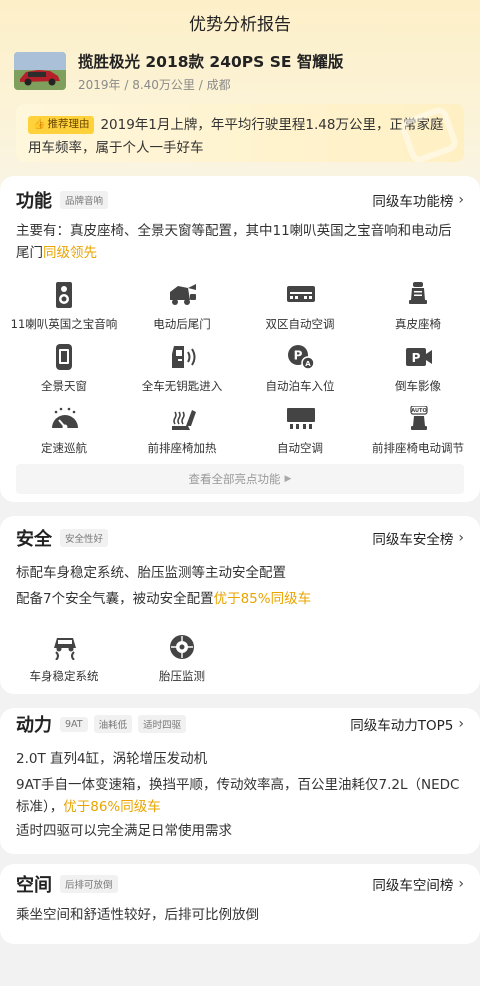 The height and width of the screenshot is (986, 480). I want to click on car-thumbnail, so click(40, 71).